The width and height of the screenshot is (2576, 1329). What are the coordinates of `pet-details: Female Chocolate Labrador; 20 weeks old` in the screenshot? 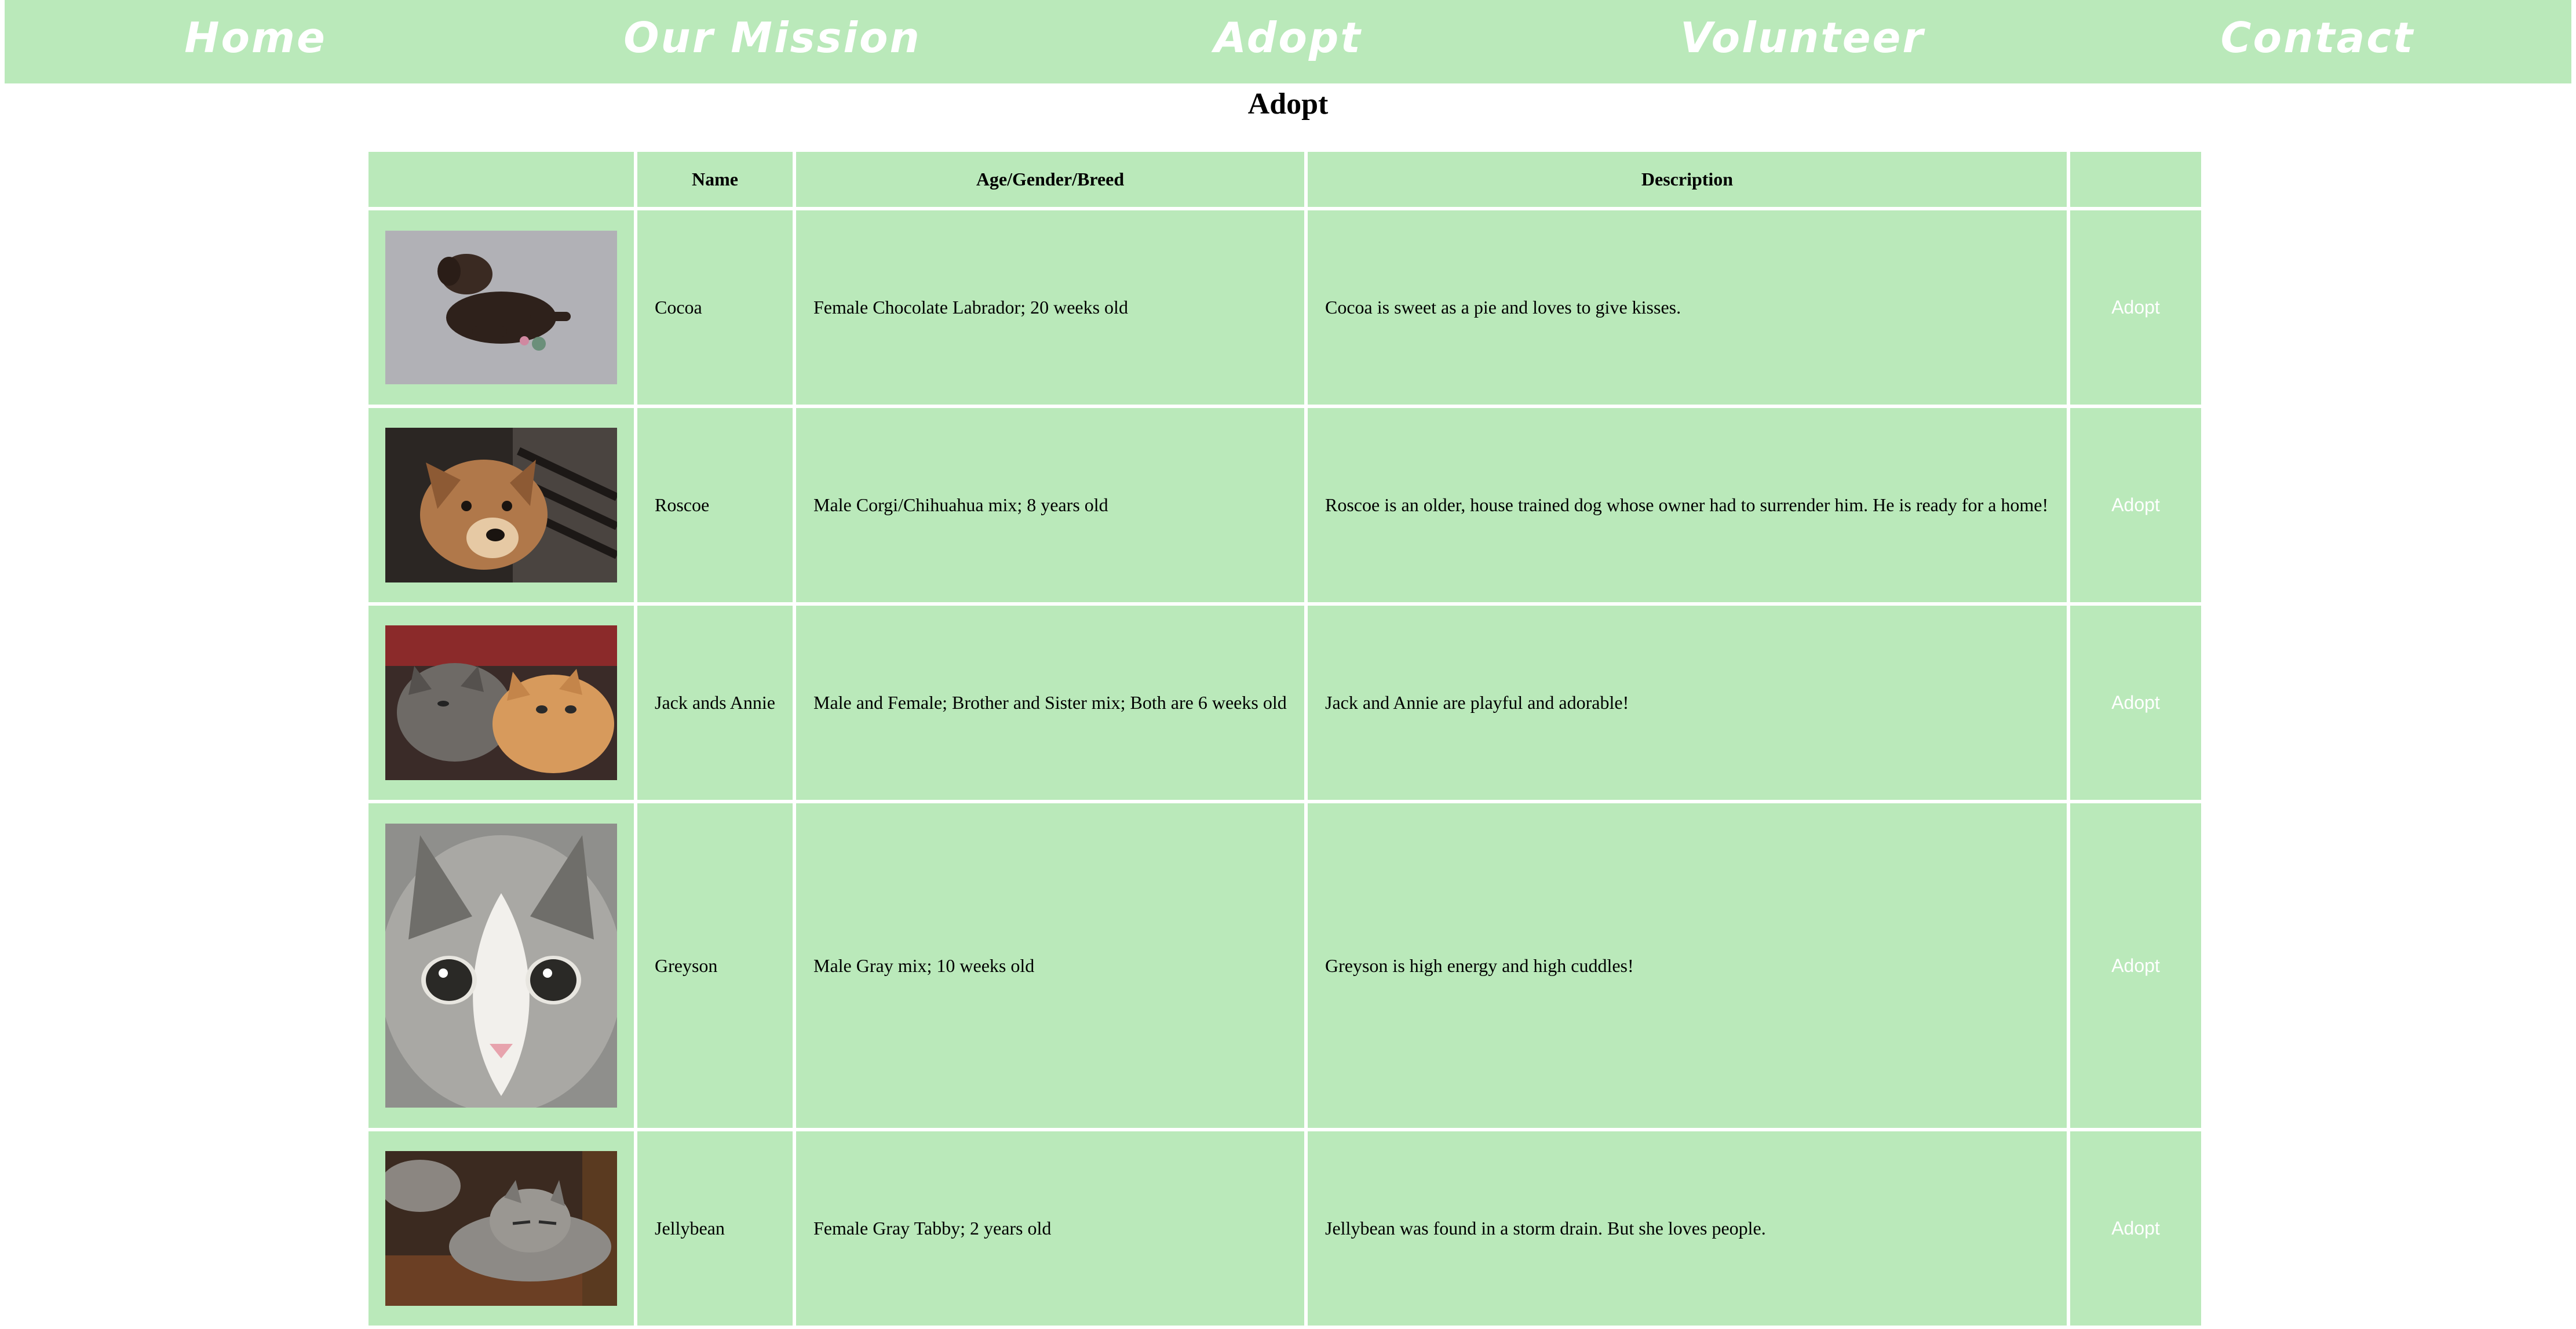 It's located at (1050, 308).